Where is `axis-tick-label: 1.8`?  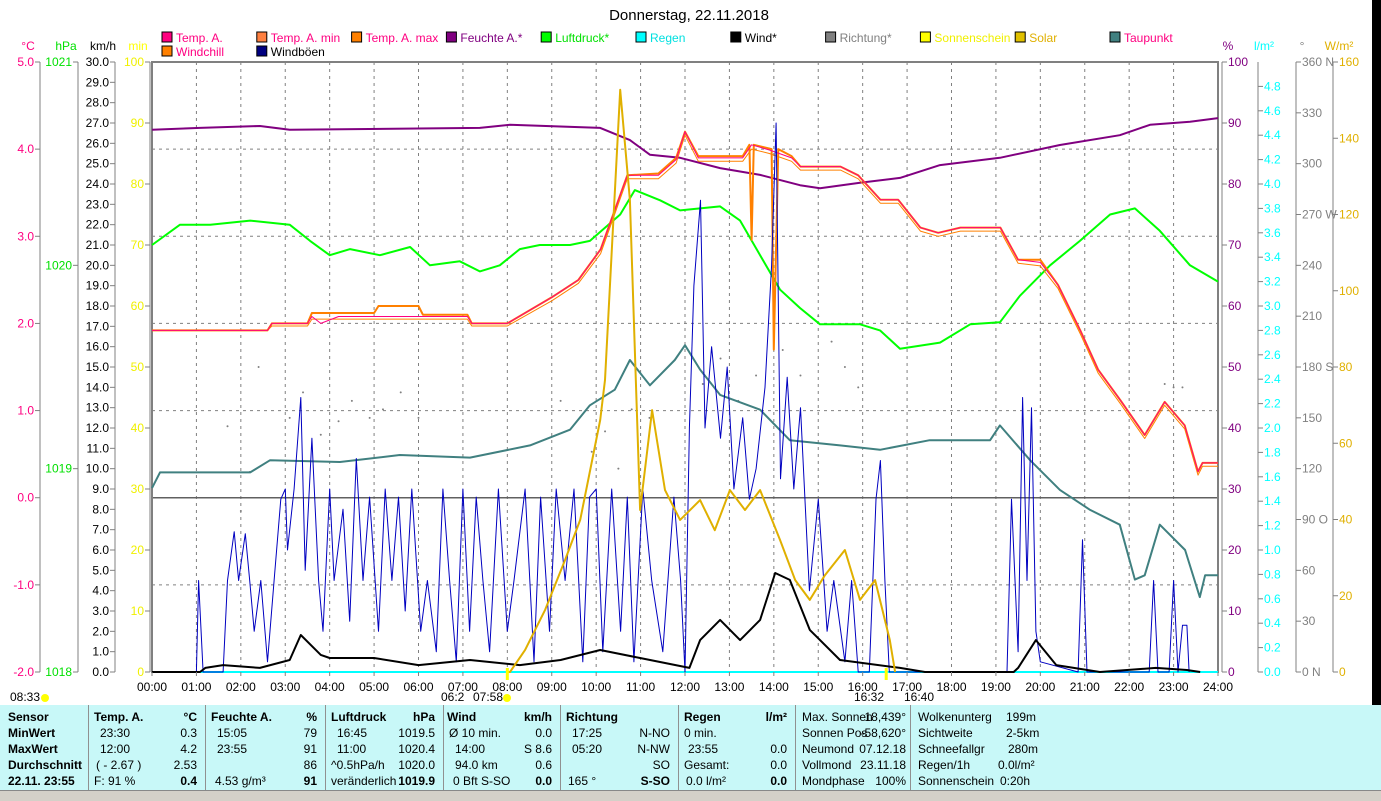 axis-tick-label: 1.8 is located at coordinates (1272, 452).